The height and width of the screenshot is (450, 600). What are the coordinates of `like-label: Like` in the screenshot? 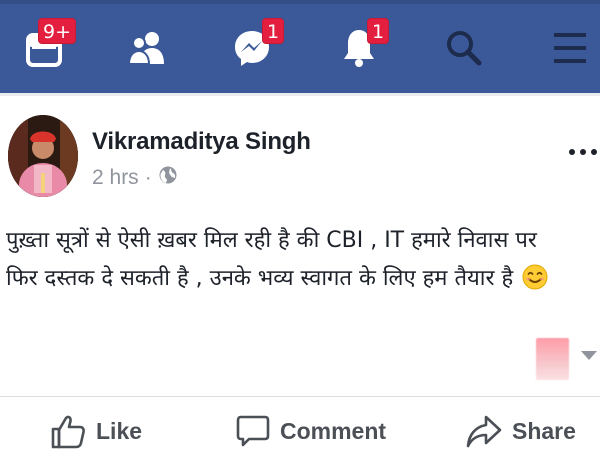 It's located at (119, 430).